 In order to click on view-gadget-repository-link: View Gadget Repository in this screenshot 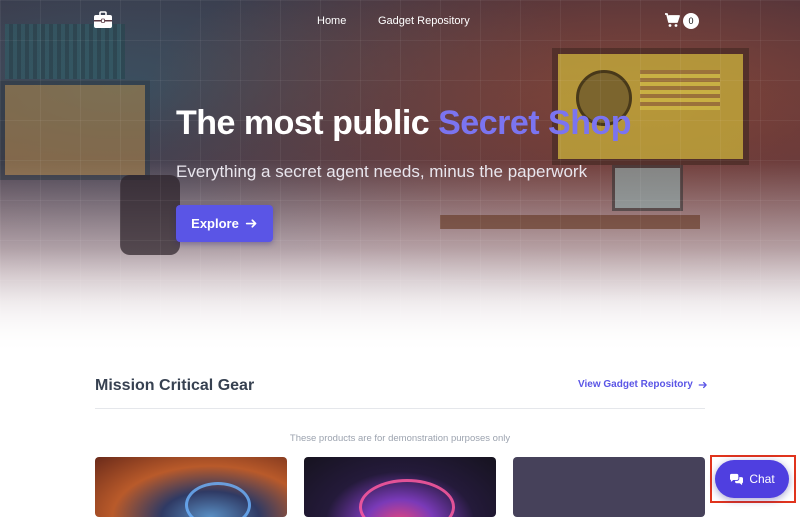, I will do `click(643, 384)`.